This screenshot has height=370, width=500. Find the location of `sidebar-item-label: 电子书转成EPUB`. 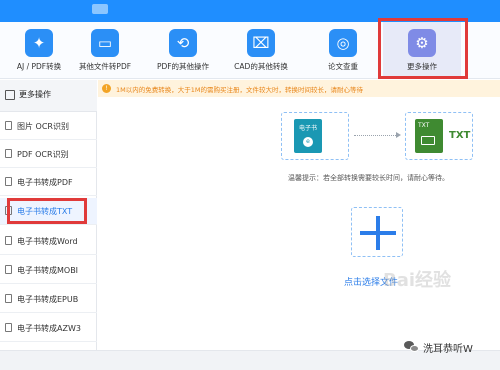

sidebar-item-label: 电子书转成EPUB is located at coordinates (48, 299).